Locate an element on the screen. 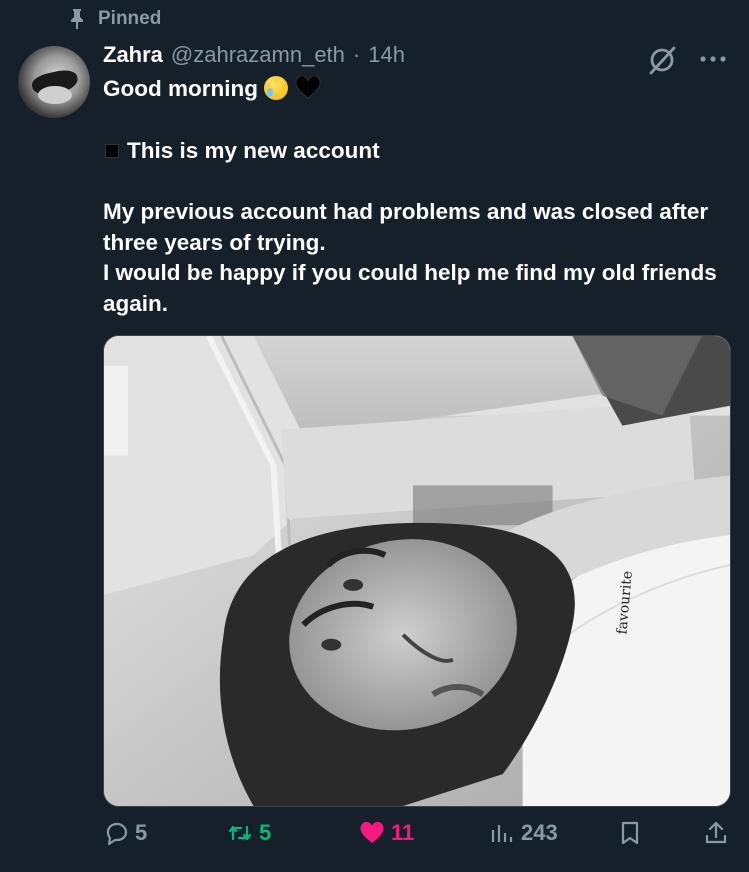 The height and width of the screenshot is (872, 749). black-square-emoji is located at coordinates (112, 150).